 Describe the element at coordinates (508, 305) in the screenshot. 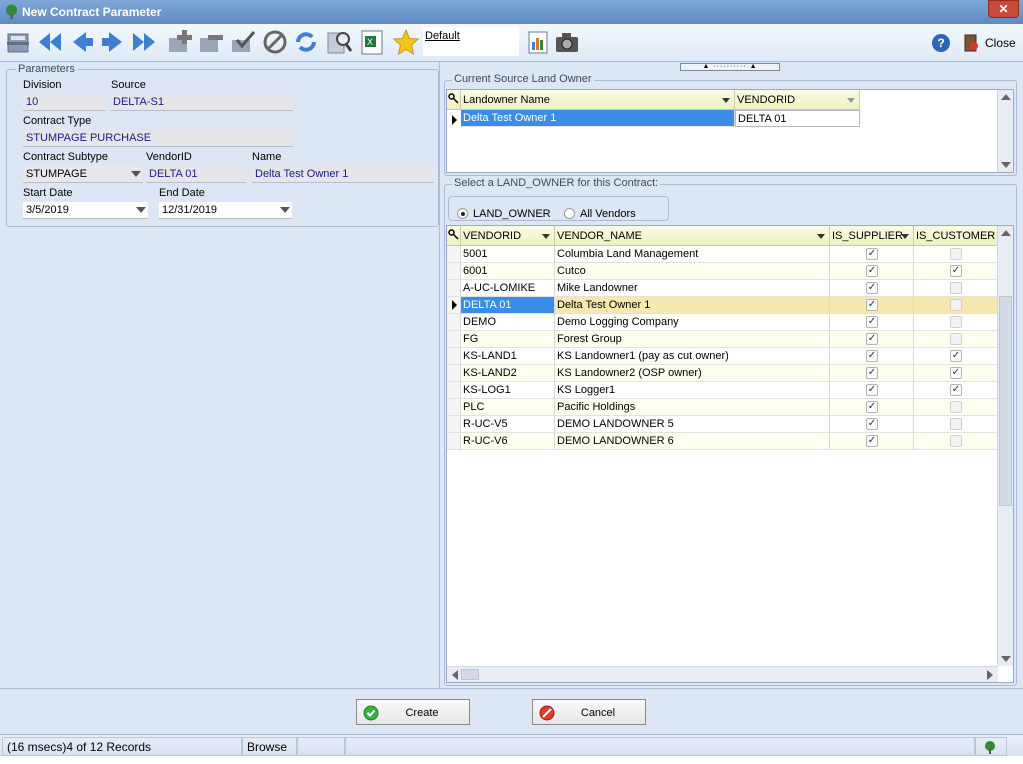

I see `vendorid-cell: DELTA 01` at that location.